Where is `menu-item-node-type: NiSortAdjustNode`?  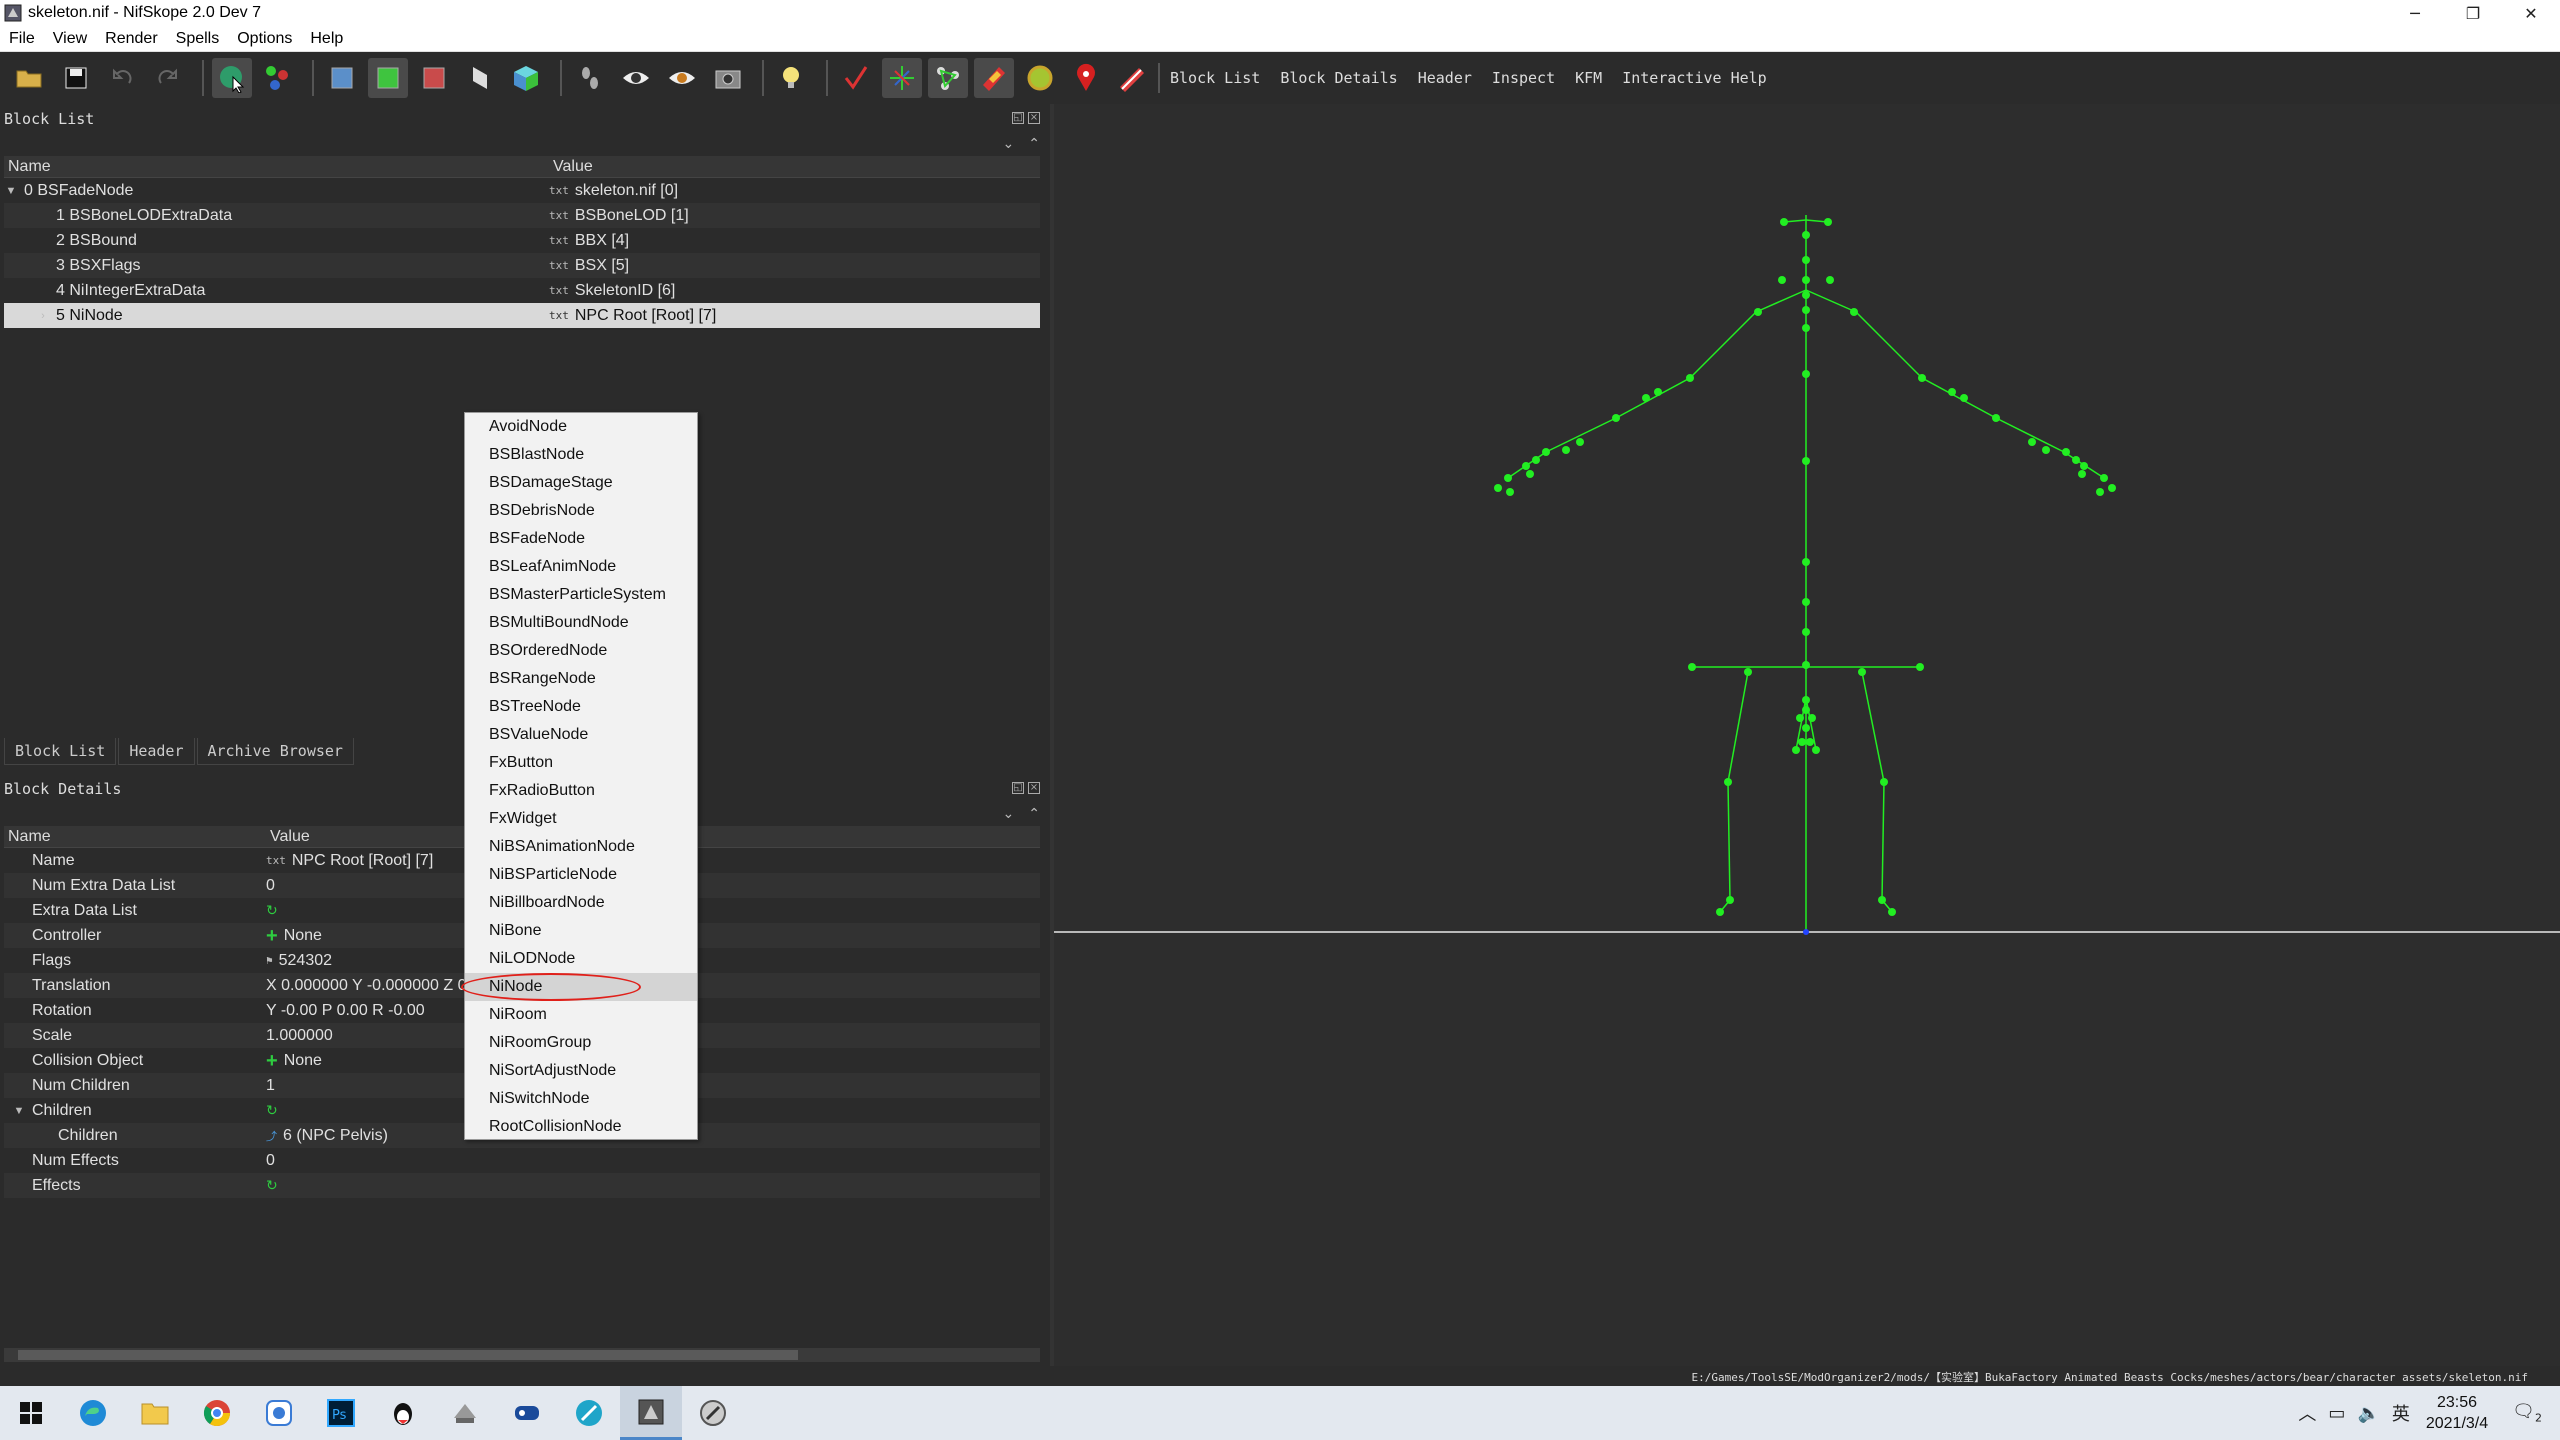
menu-item-node-type: NiSortAdjustNode is located at coordinates (581, 1071).